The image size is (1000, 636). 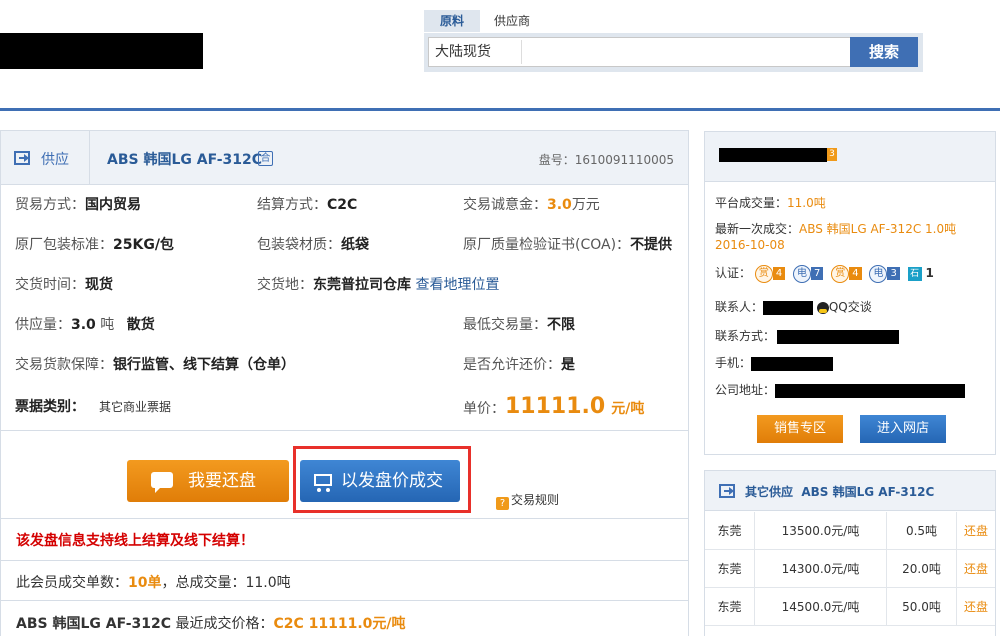 What do you see at coordinates (457, 285) in the screenshot?
I see `view-location-link: 查看地理位置` at bounding box center [457, 285].